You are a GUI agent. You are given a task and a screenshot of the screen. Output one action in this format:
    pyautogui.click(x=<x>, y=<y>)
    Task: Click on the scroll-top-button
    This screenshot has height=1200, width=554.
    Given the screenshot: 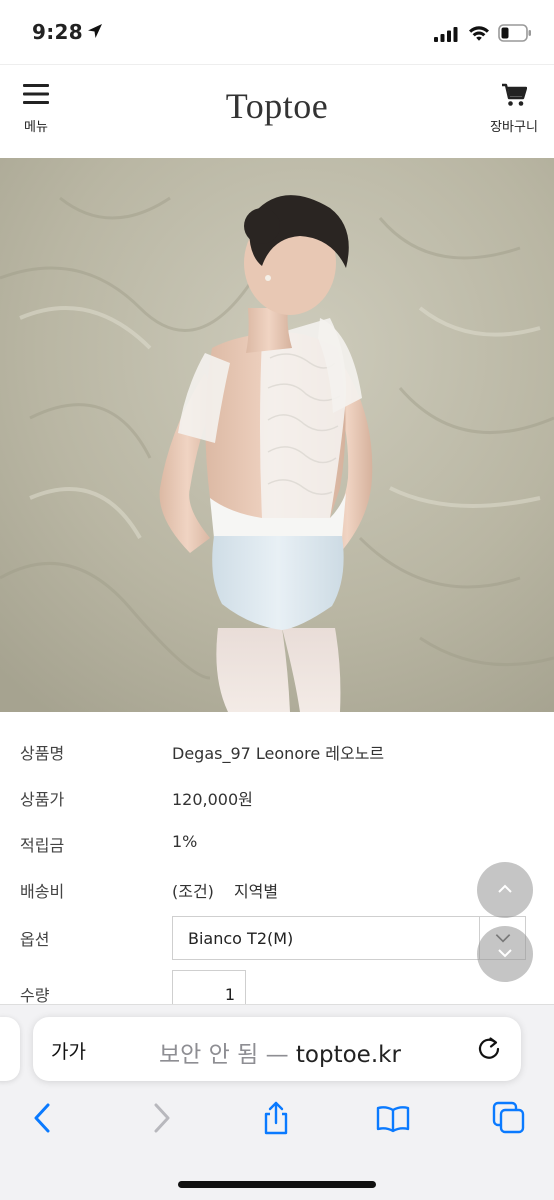 What is the action you would take?
    pyautogui.click(x=505, y=890)
    